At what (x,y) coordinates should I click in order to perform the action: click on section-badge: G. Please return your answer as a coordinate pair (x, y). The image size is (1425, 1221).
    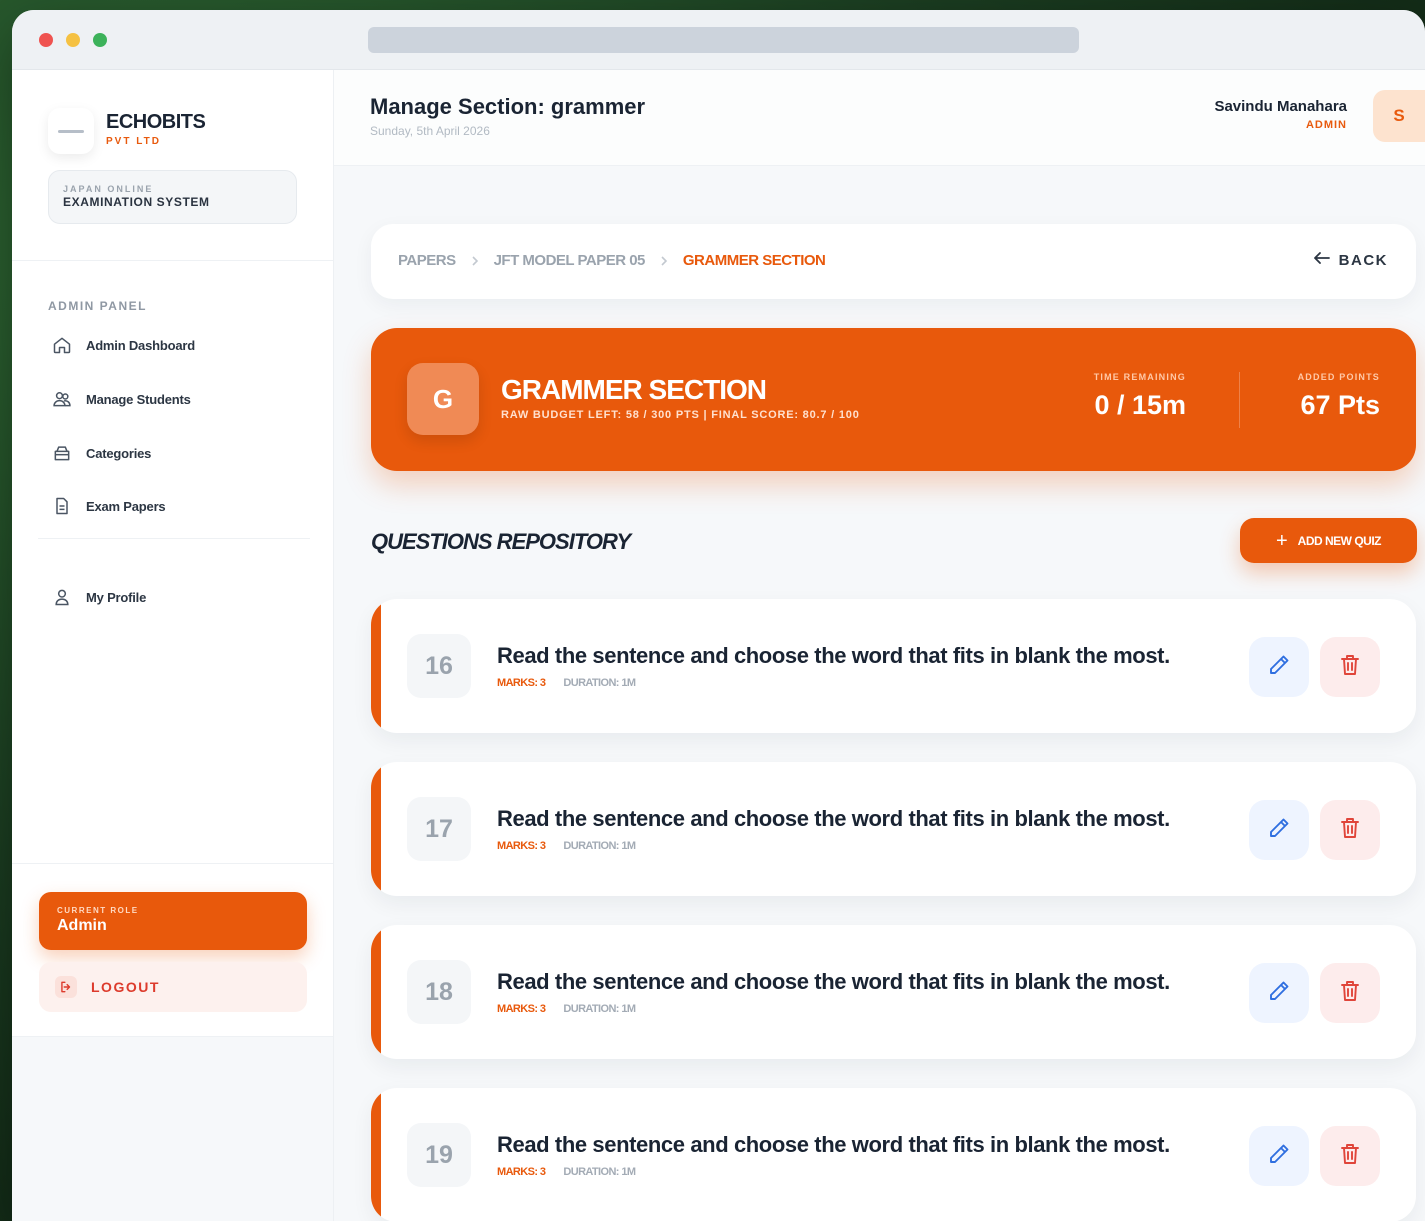
    Looking at the image, I should click on (443, 399).